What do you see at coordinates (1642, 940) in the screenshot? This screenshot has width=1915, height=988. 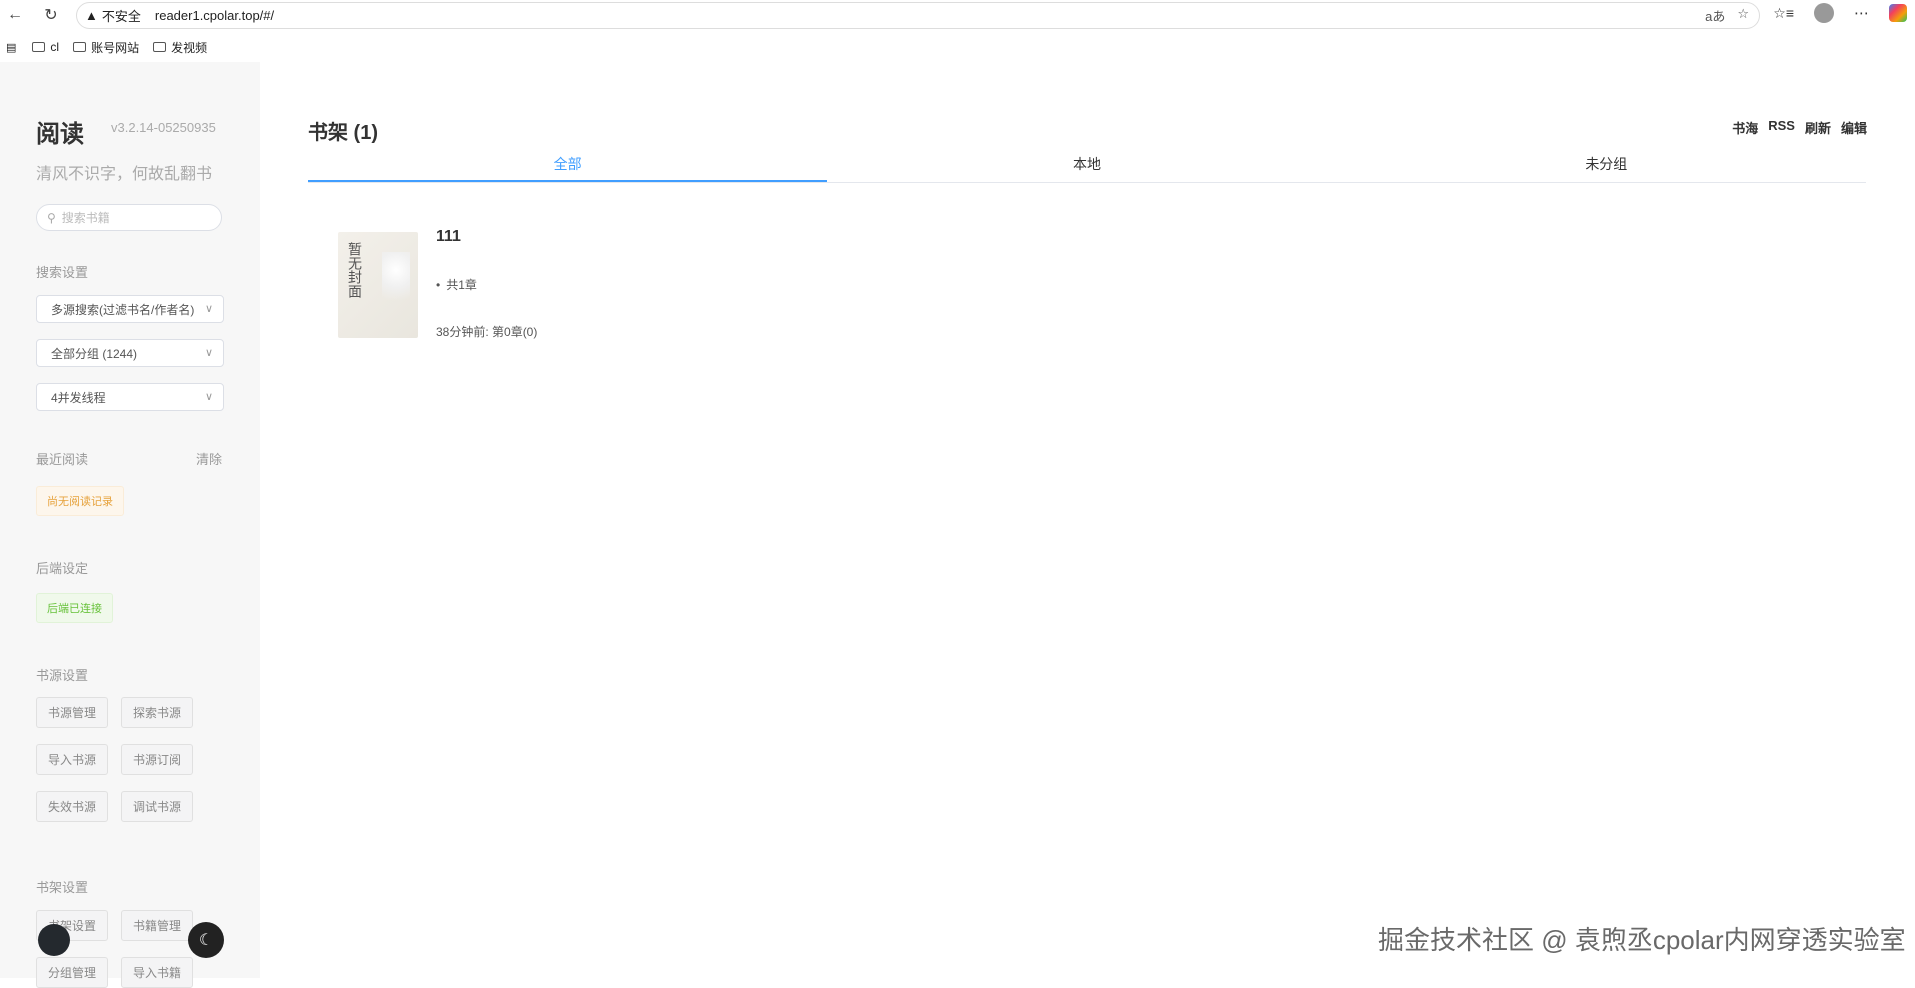 I see `watermark: 掘金技术社区 @ 袁煦丞cpolar内网穿透实验室` at bounding box center [1642, 940].